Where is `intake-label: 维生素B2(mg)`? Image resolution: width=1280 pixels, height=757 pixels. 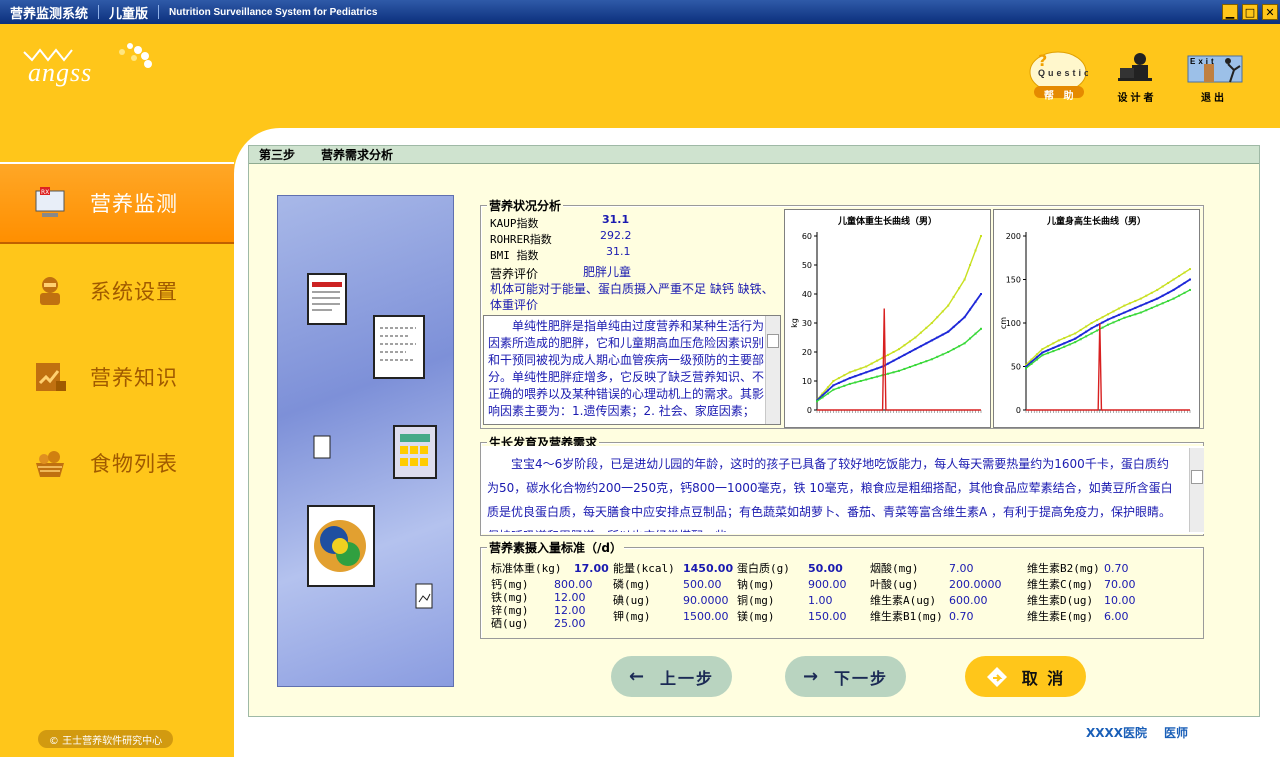 intake-label: 维生素B2(mg) is located at coordinates (1063, 568).